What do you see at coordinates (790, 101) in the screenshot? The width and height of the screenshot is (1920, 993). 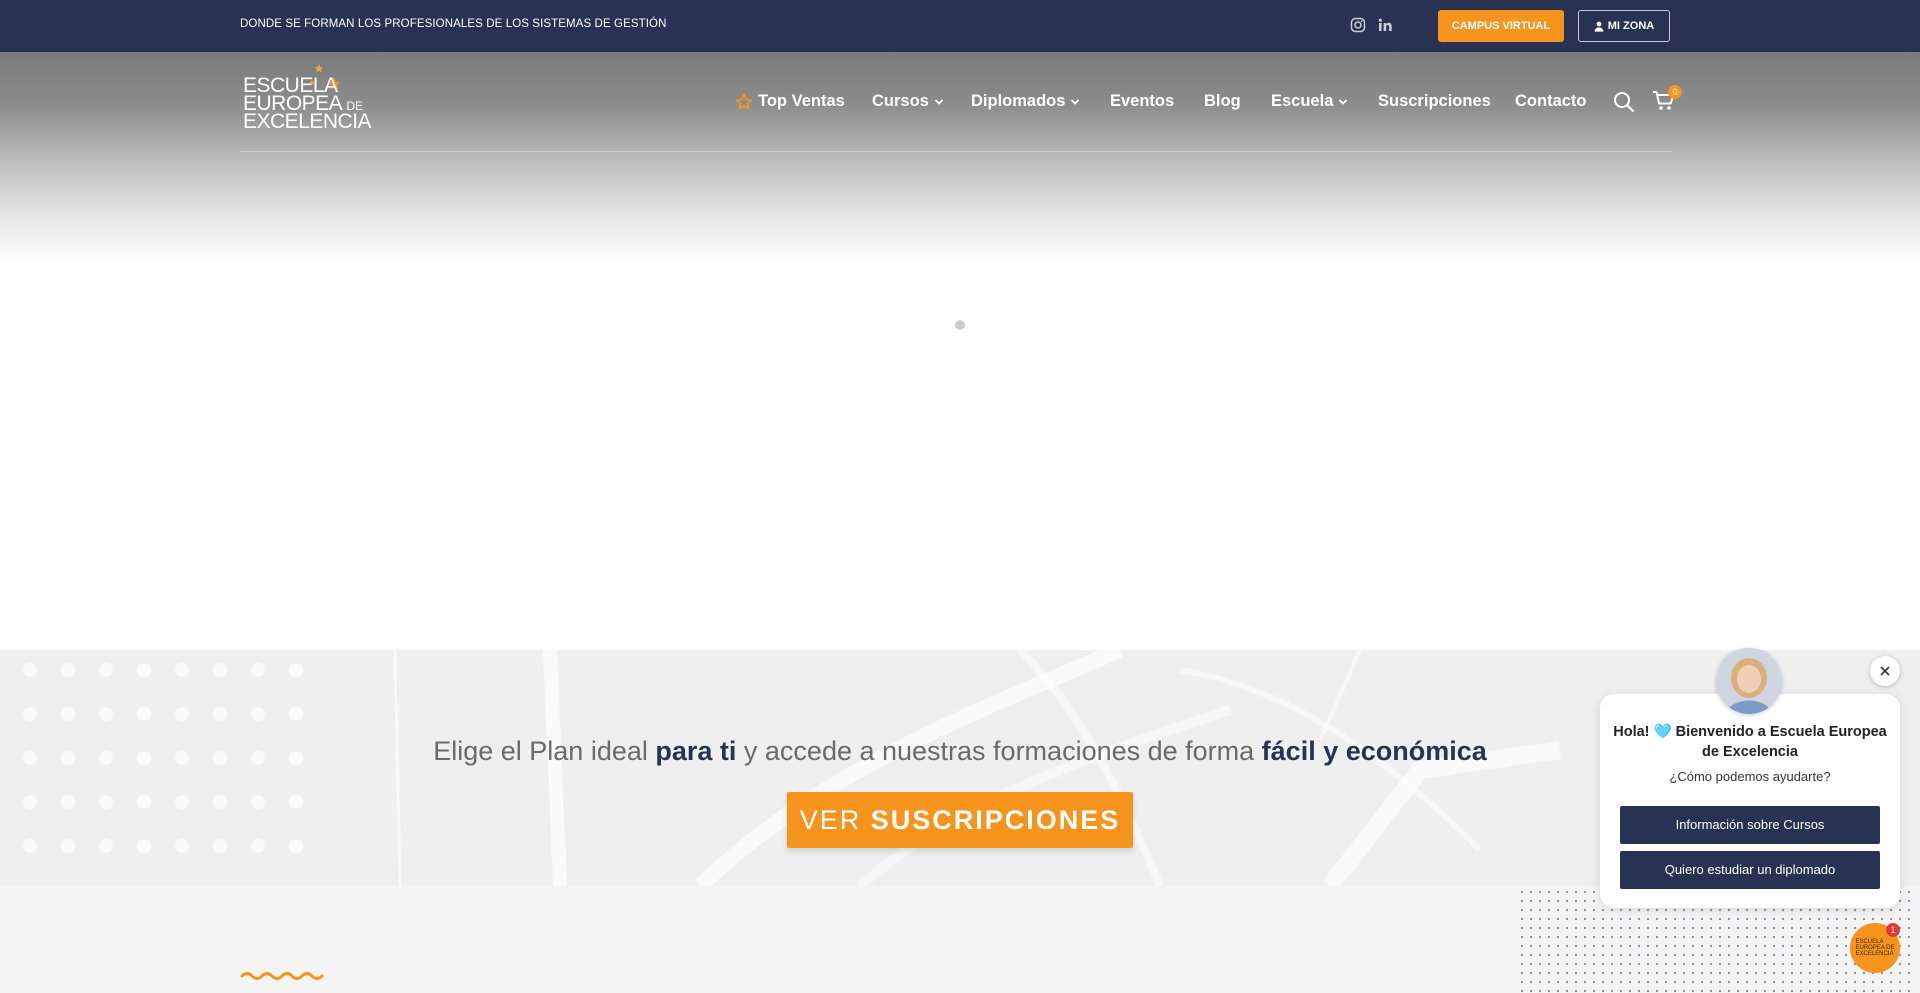 I see `nav-top-ventas: Top Ventas` at bounding box center [790, 101].